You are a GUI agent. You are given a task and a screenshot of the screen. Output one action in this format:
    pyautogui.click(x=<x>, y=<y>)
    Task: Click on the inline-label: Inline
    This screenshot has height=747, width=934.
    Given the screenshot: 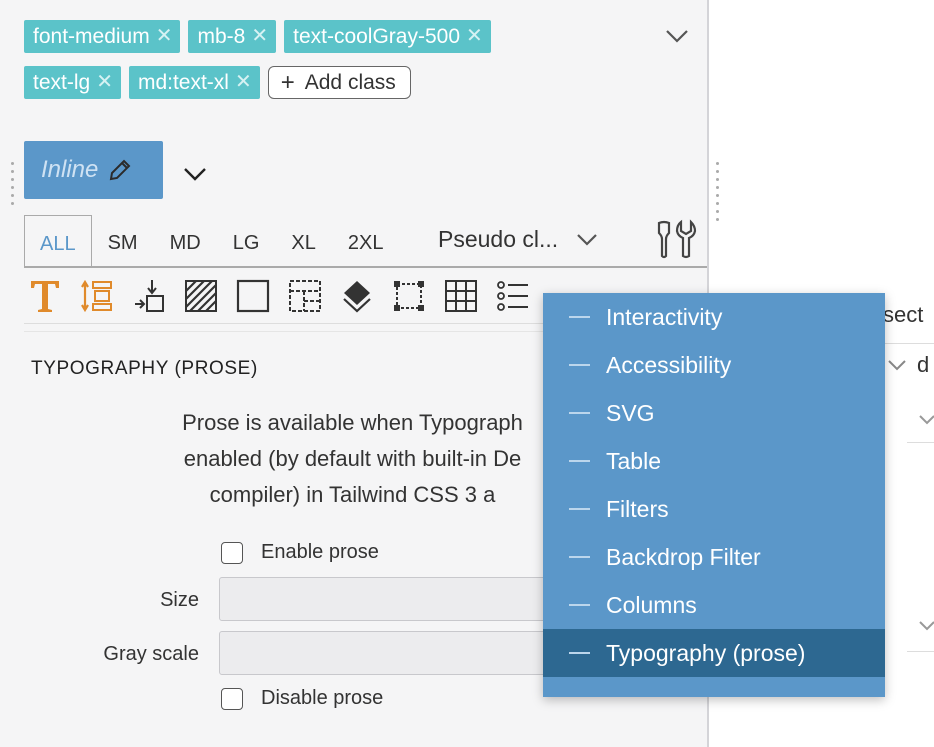 What is the action you would take?
    pyautogui.click(x=70, y=169)
    